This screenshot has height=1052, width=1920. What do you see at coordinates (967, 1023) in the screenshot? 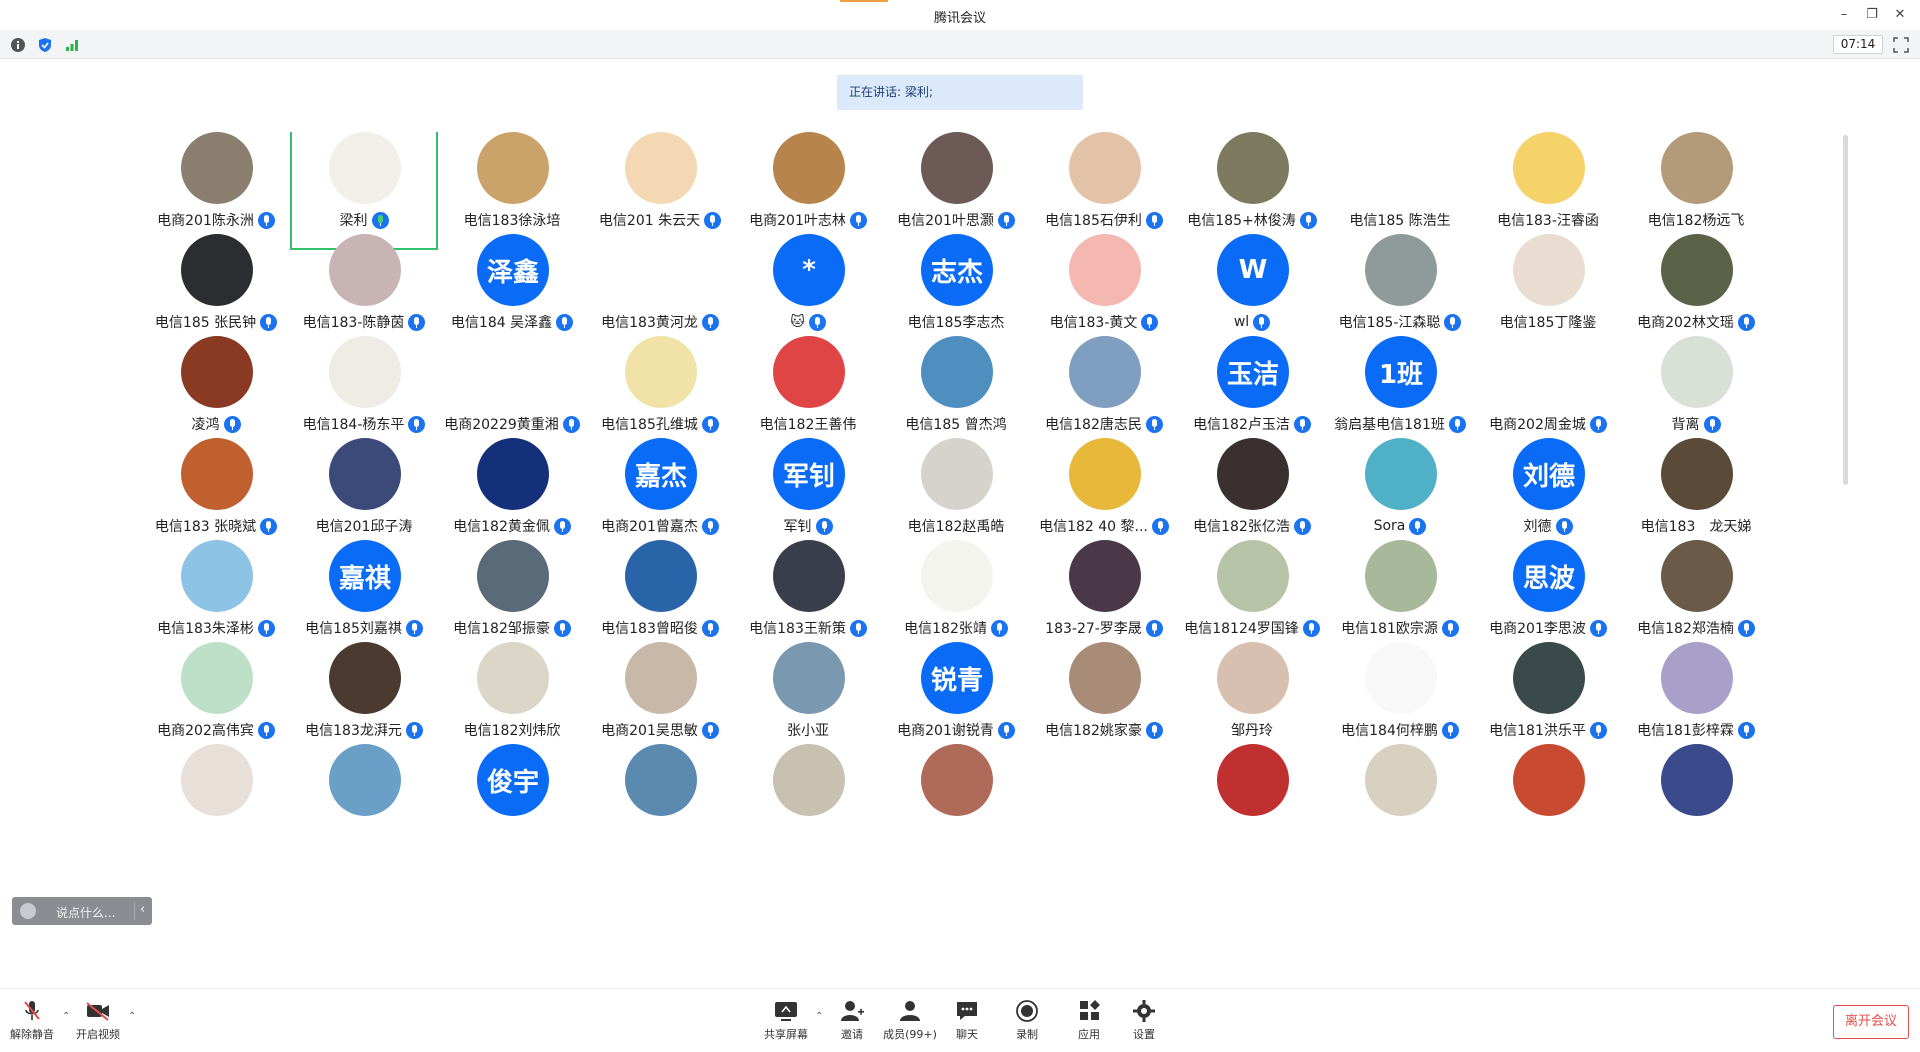
I see `chat-button: 聊天` at bounding box center [967, 1023].